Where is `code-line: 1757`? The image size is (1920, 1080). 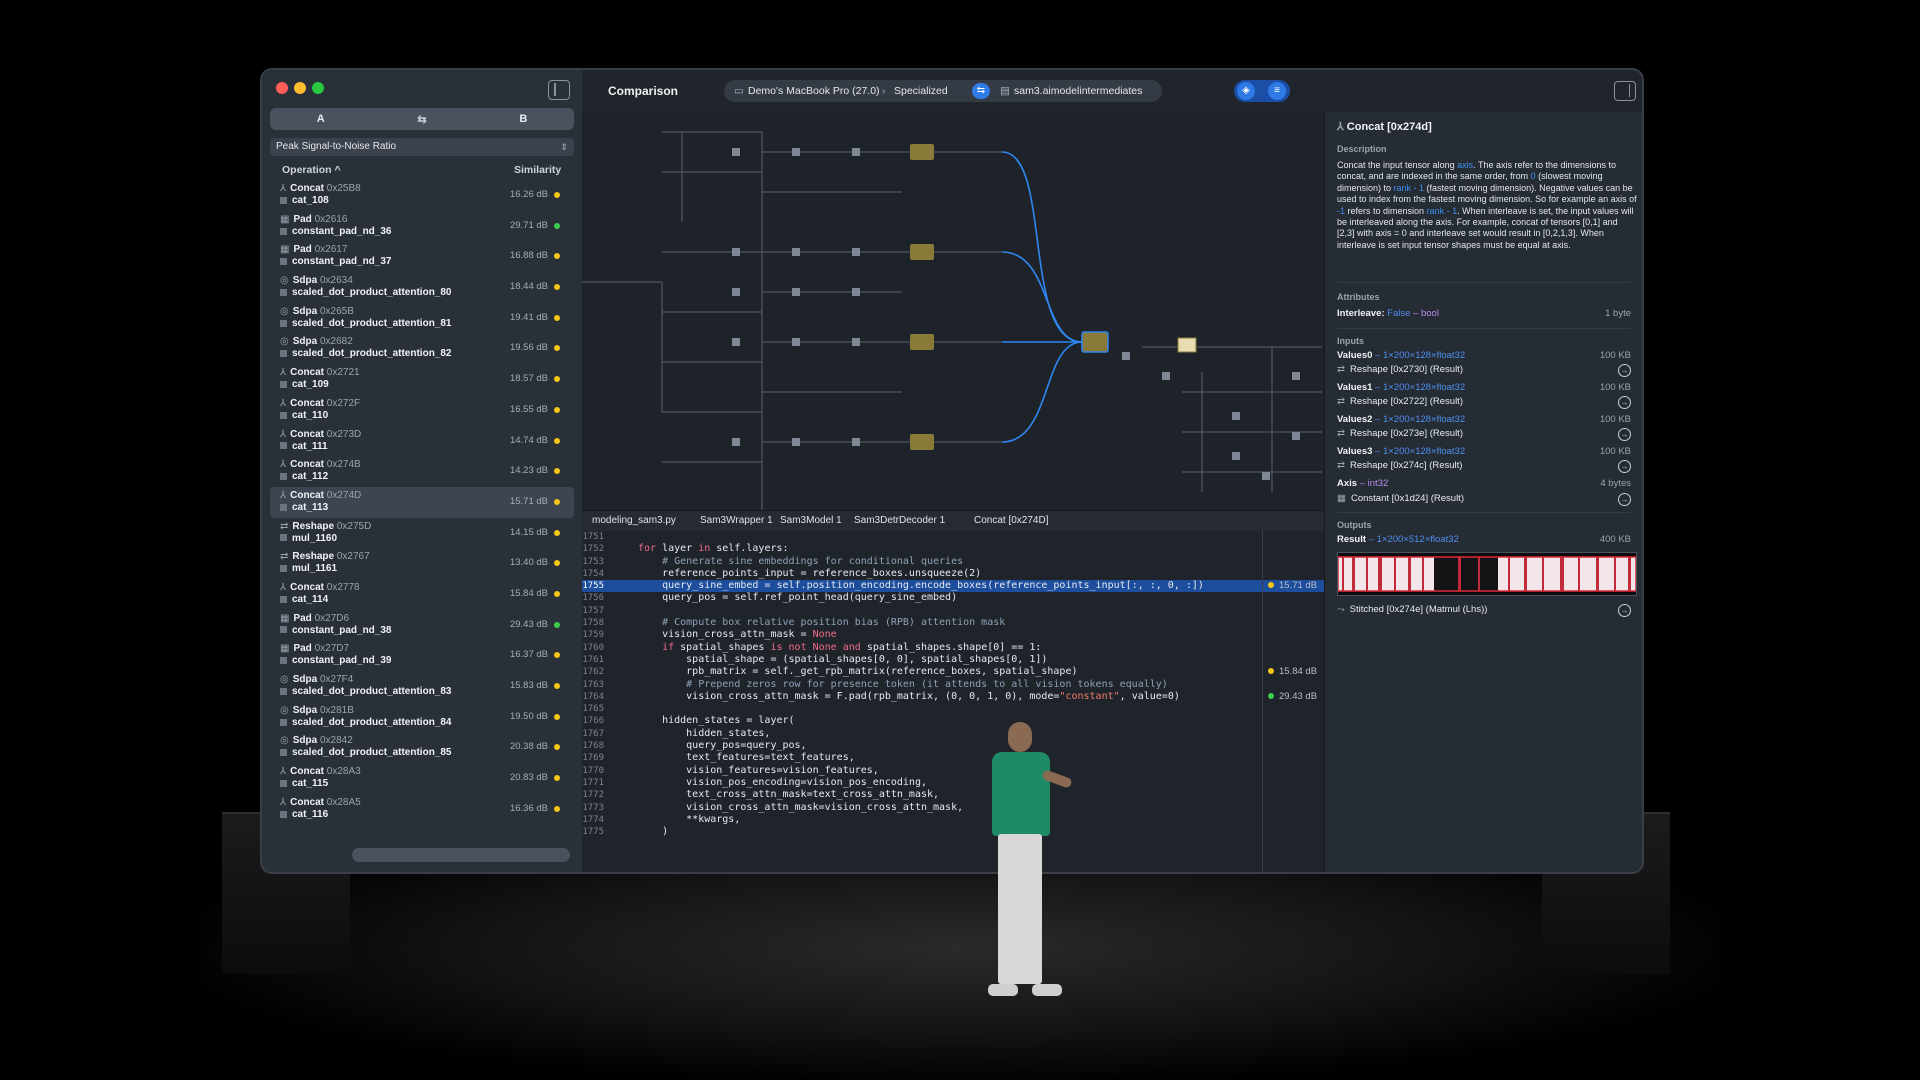
code-line: 1757 is located at coordinates (953, 611).